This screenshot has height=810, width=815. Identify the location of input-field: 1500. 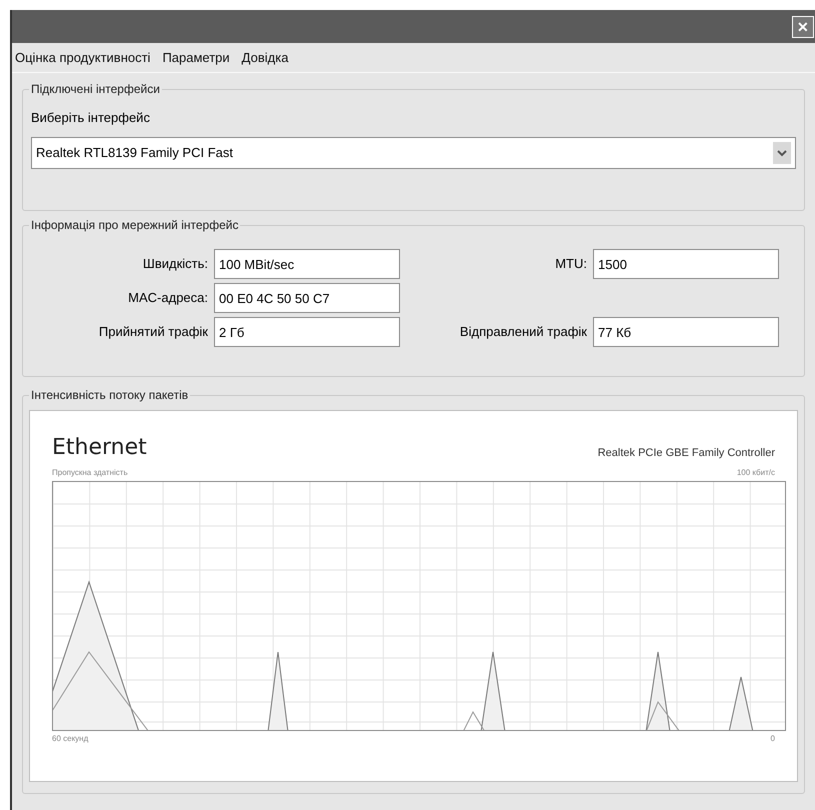
(686, 264).